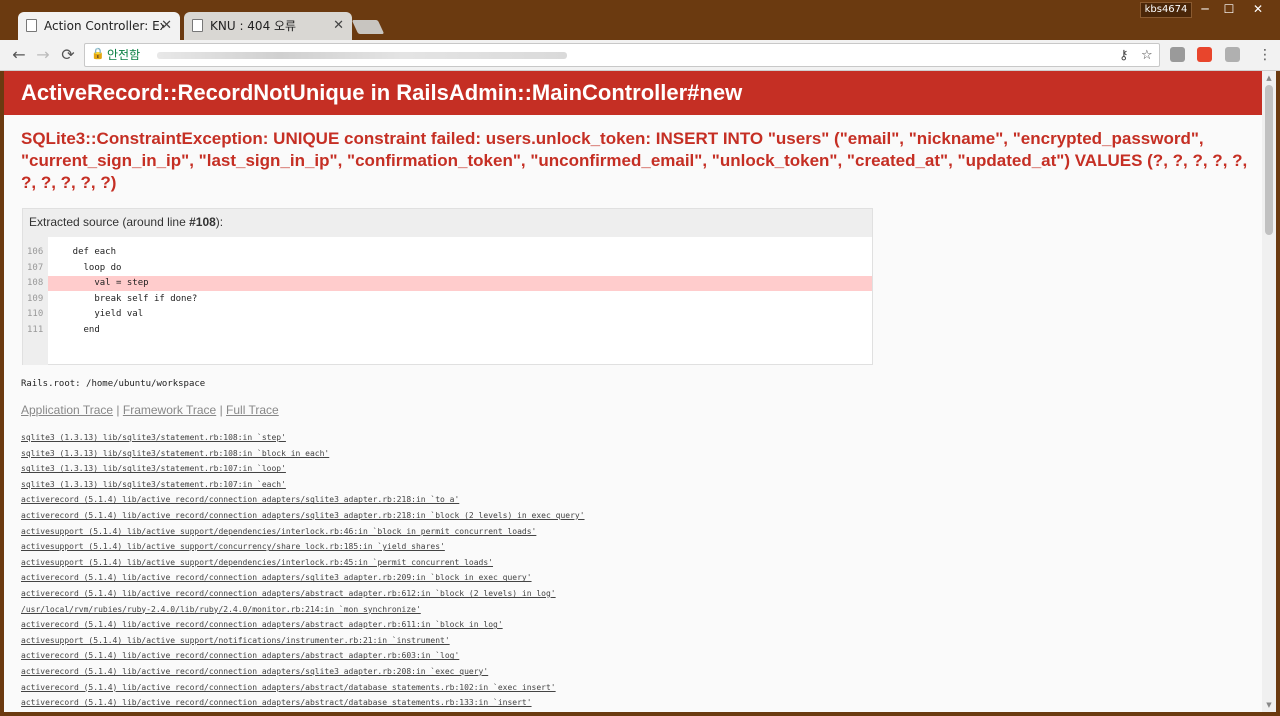  I want to click on code-line-highlighted: 108 val = step, so click(447, 284).